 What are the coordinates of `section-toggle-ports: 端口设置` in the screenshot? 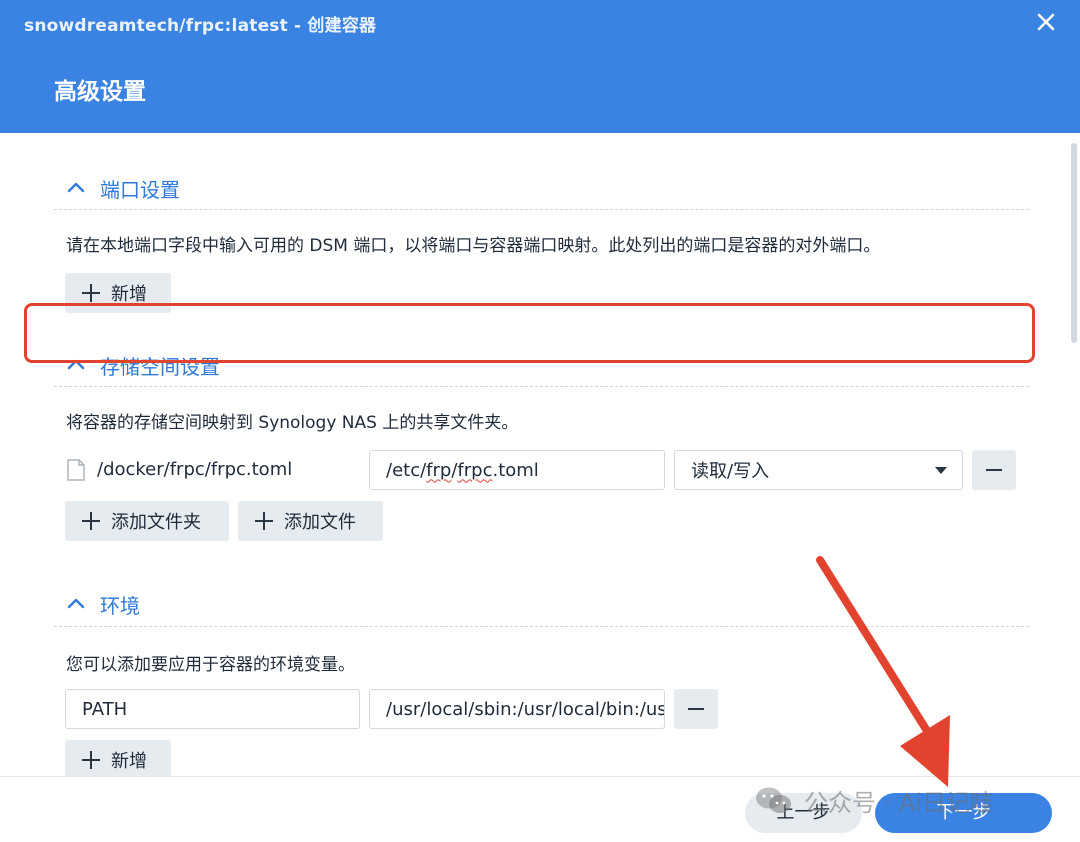 It's located at (123, 188).